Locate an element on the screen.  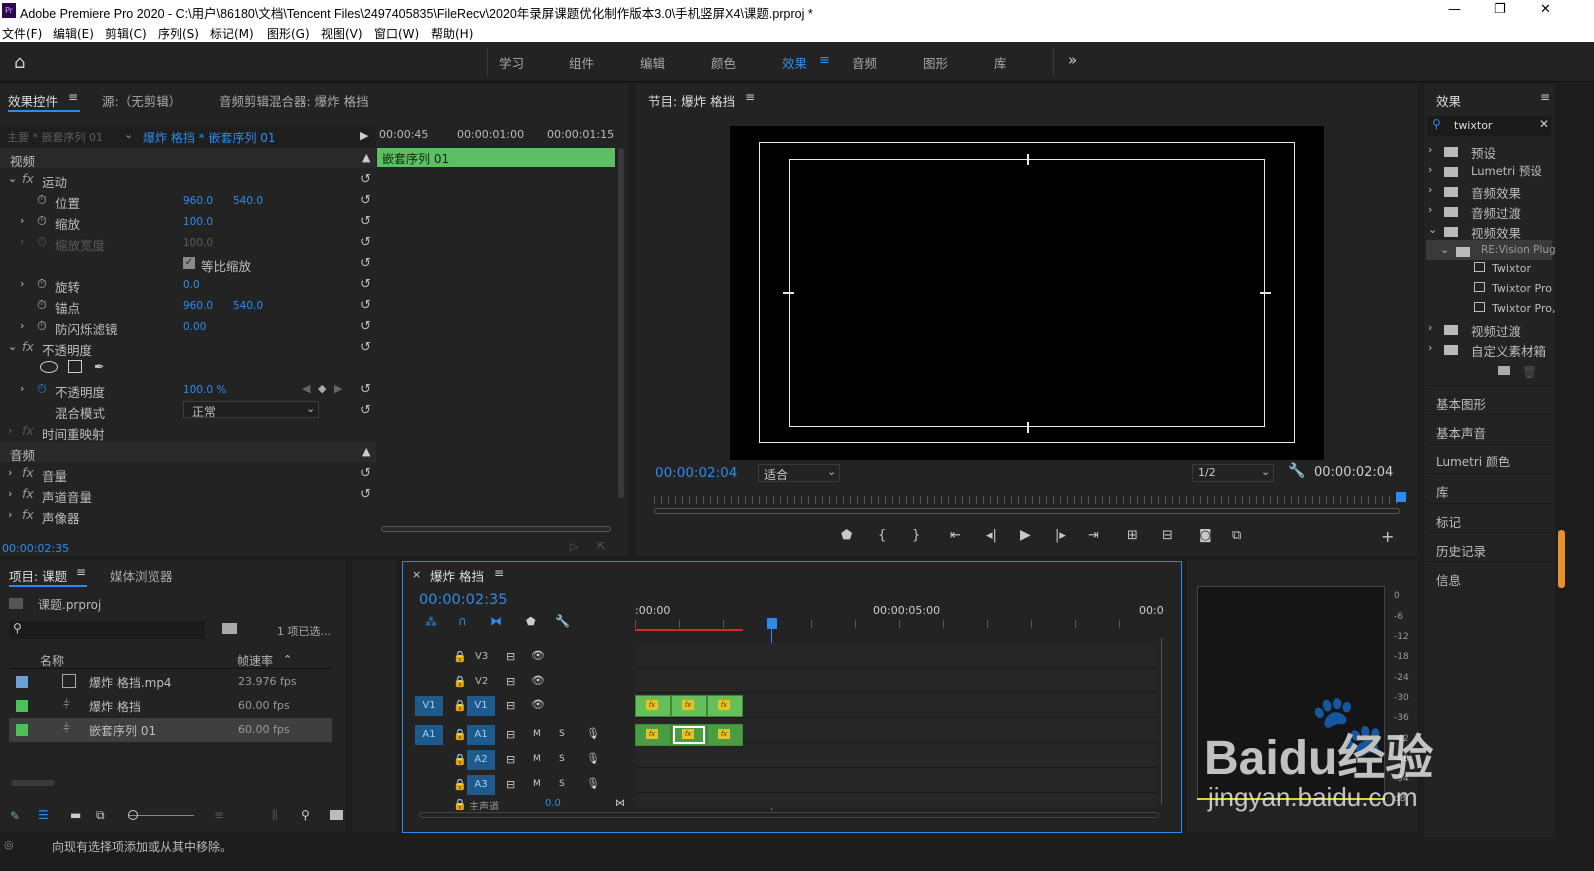
position-x: 960.0 is located at coordinates (198, 201).